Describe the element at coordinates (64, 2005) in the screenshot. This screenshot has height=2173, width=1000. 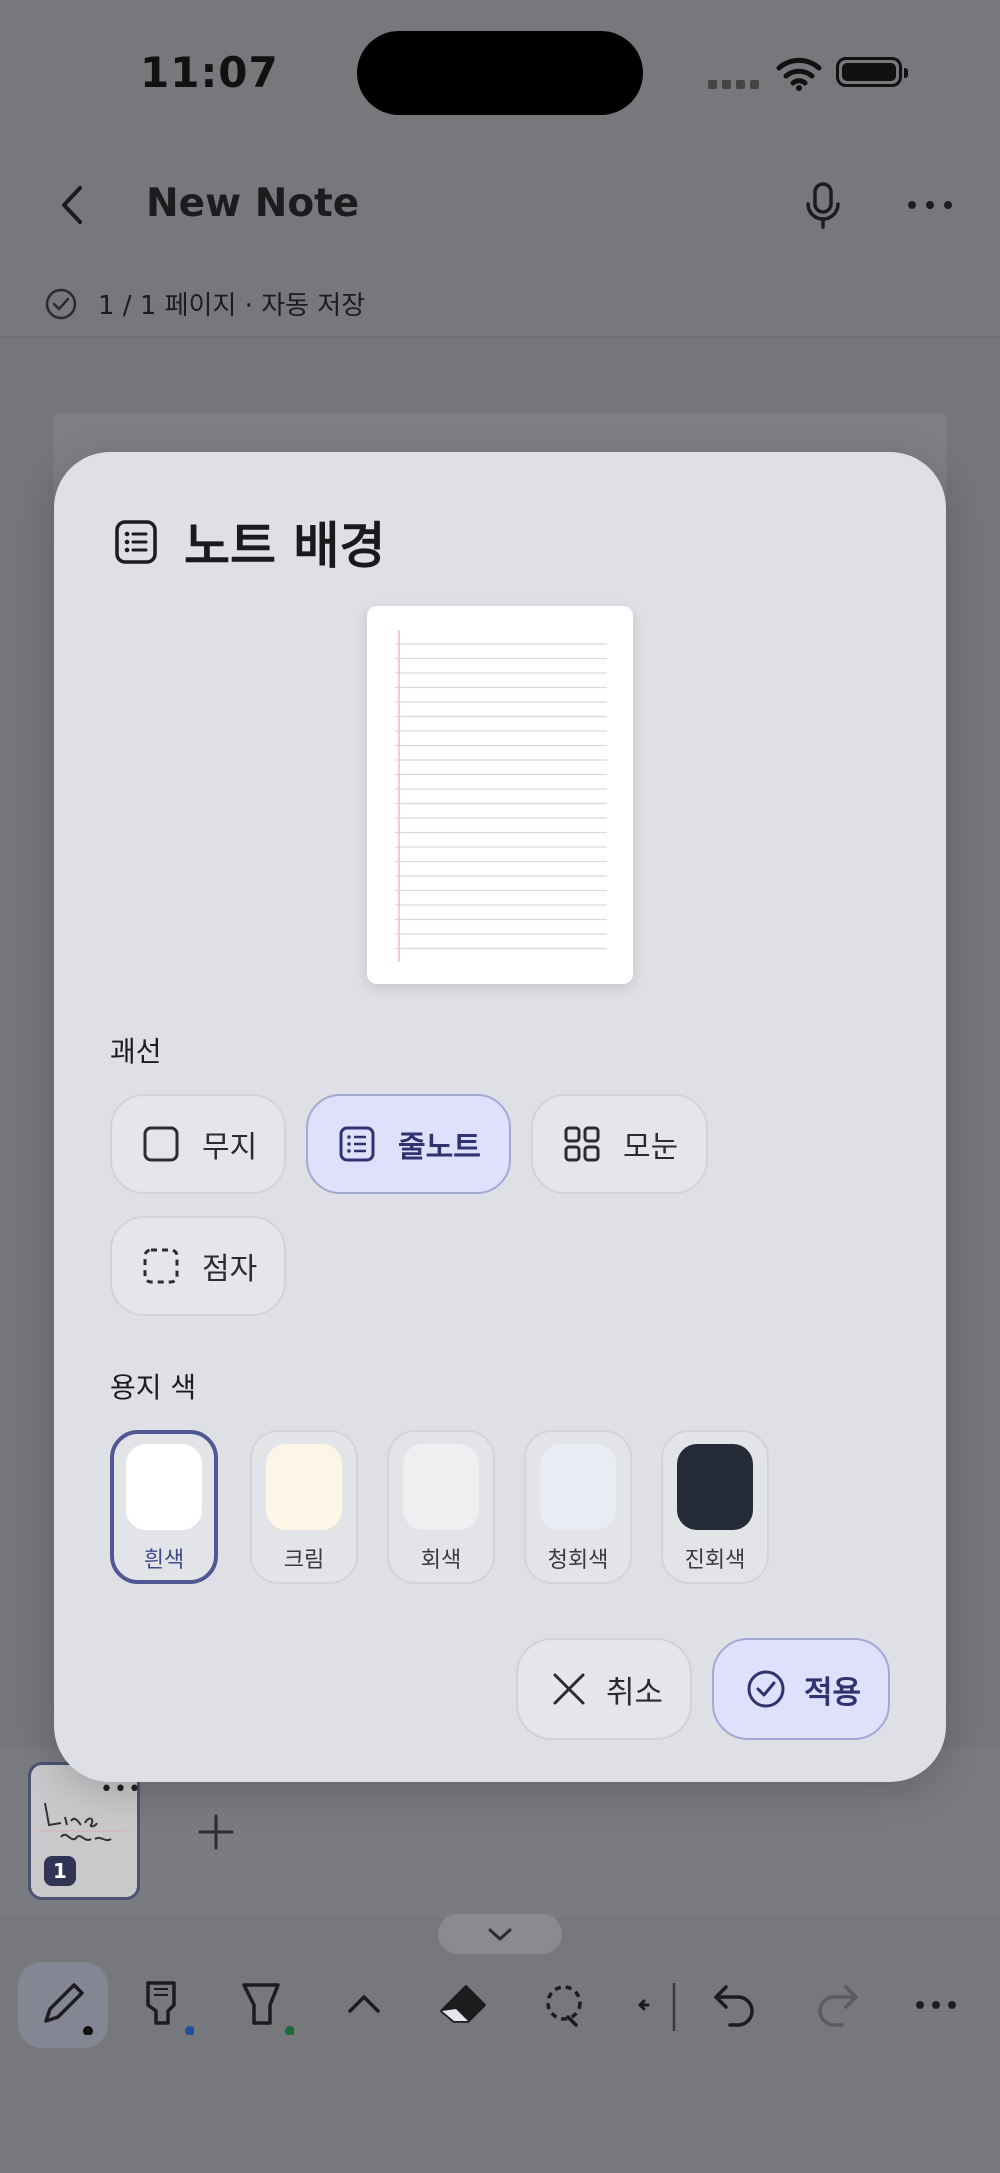
I see `pen-icon` at that location.